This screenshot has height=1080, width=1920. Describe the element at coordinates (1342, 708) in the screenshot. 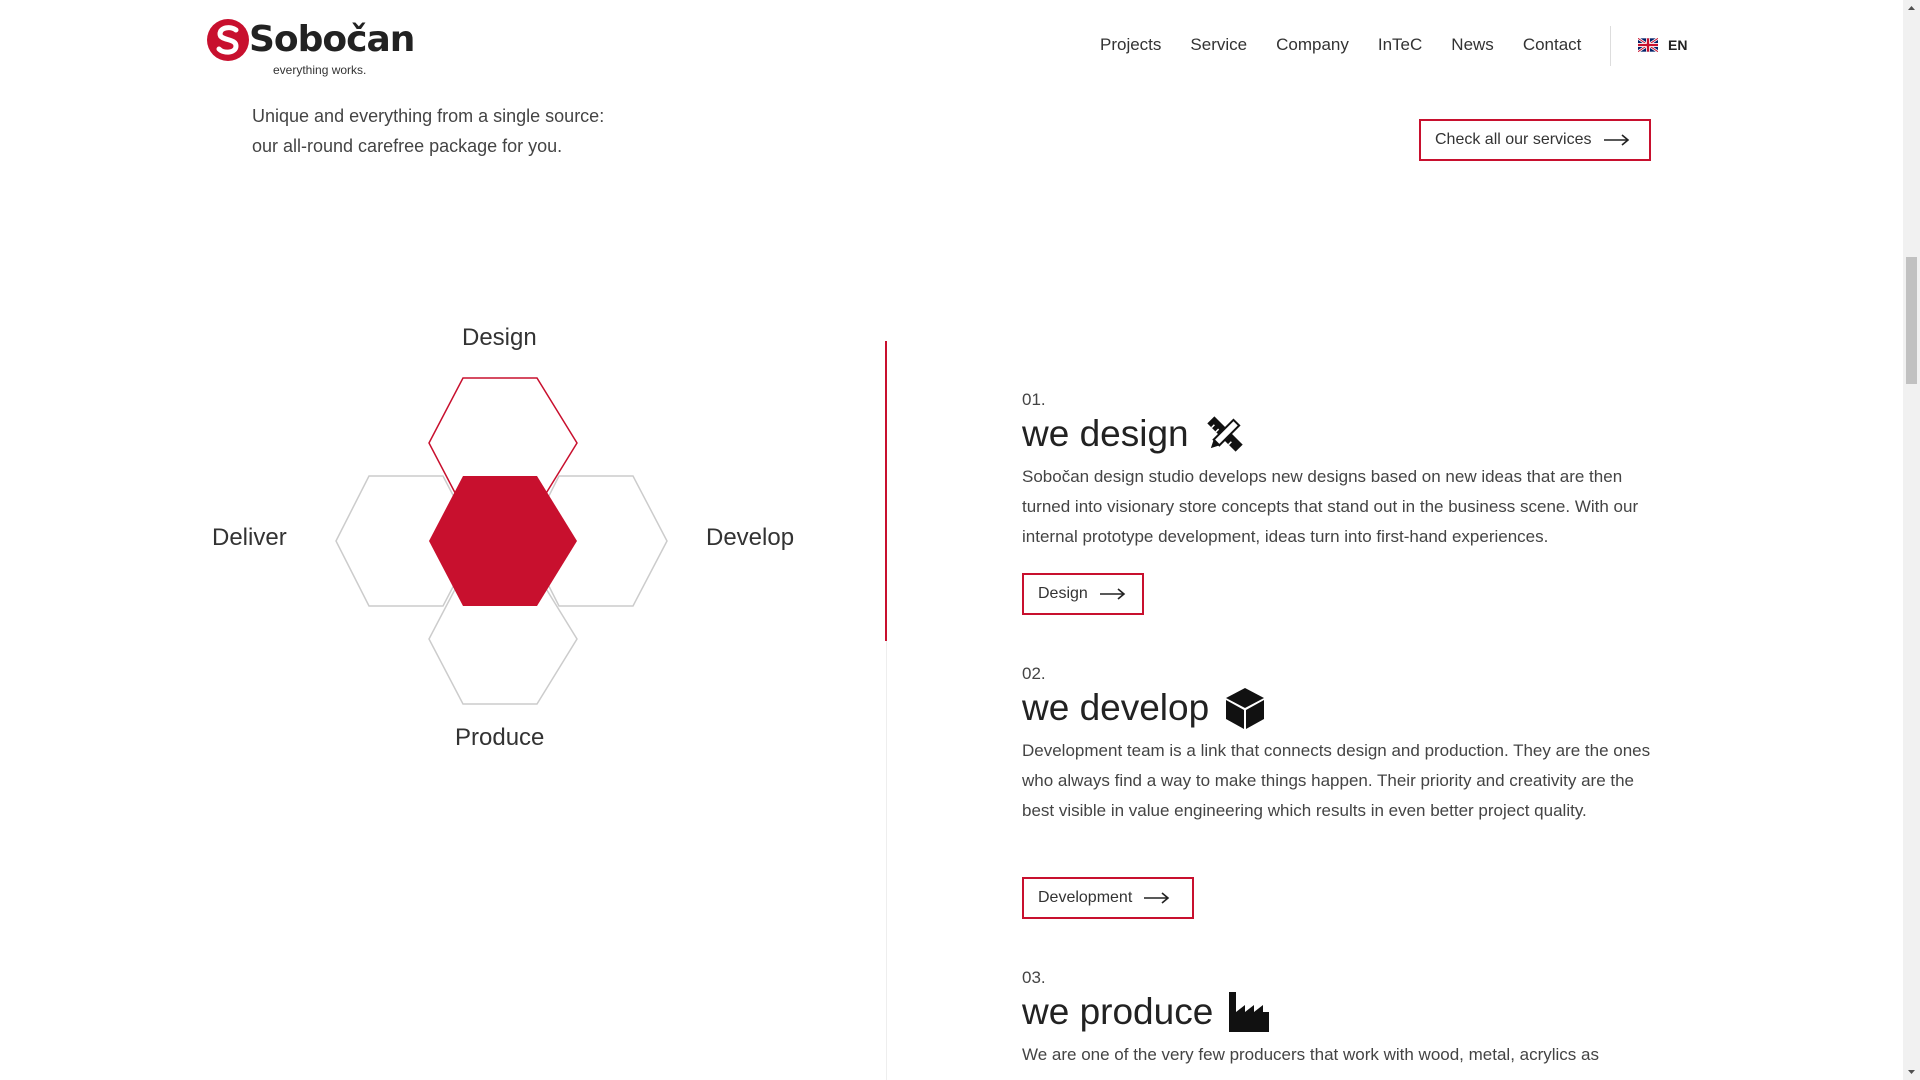

I see `step-title-row: we develop` at that location.